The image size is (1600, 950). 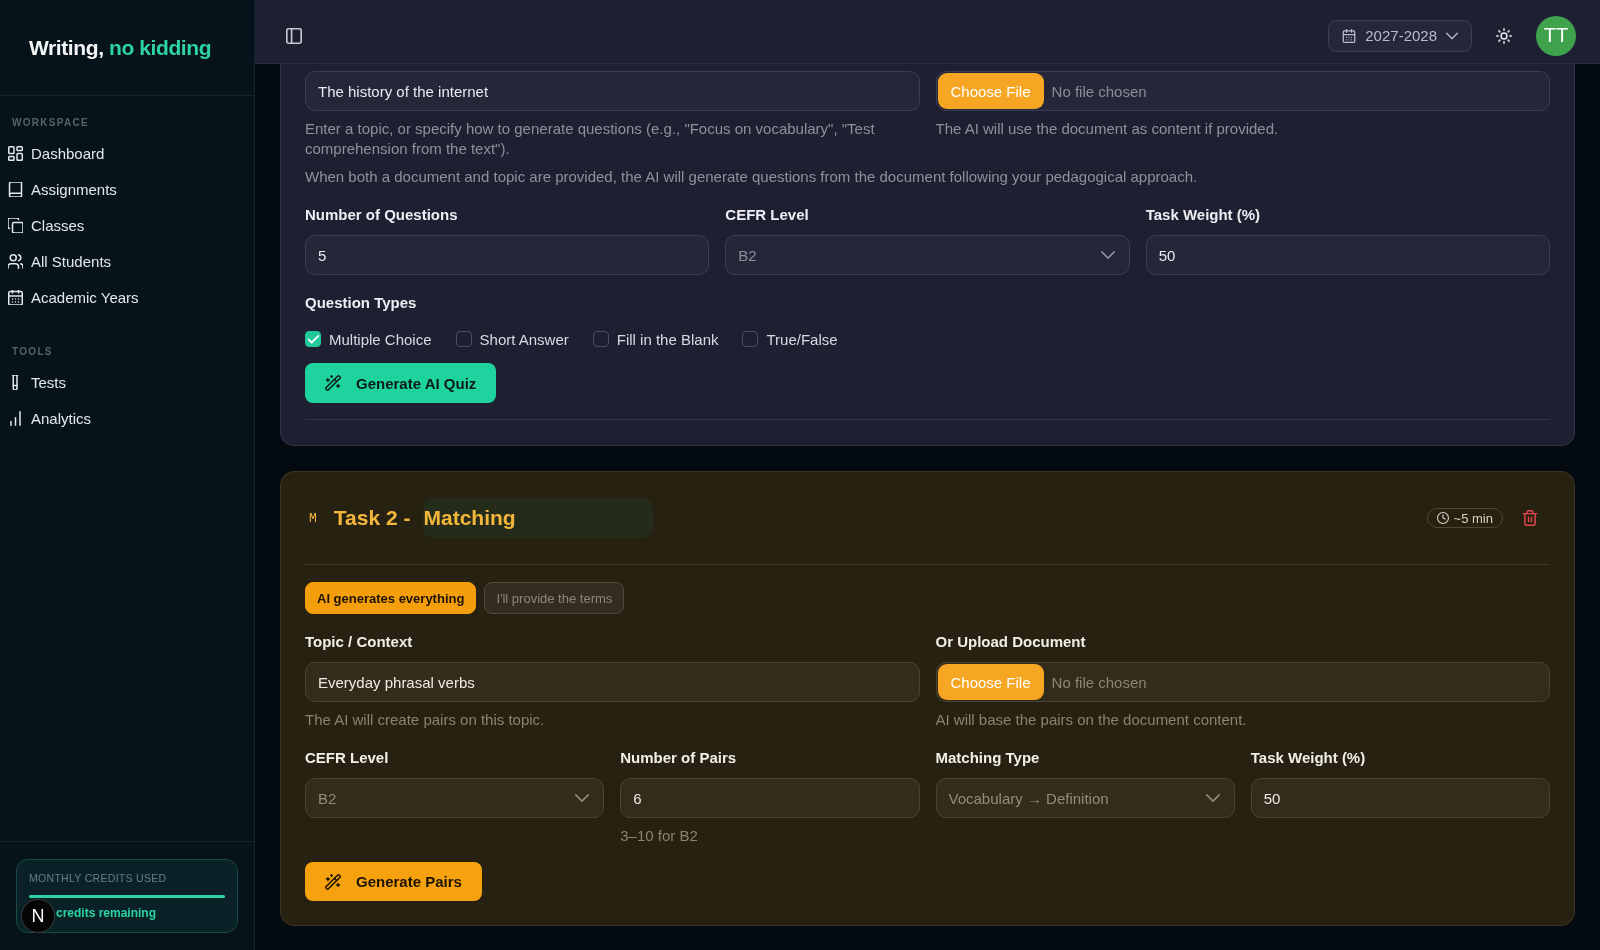 I want to click on generate-quiz-button: Generate AI Quiz, so click(x=401, y=383).